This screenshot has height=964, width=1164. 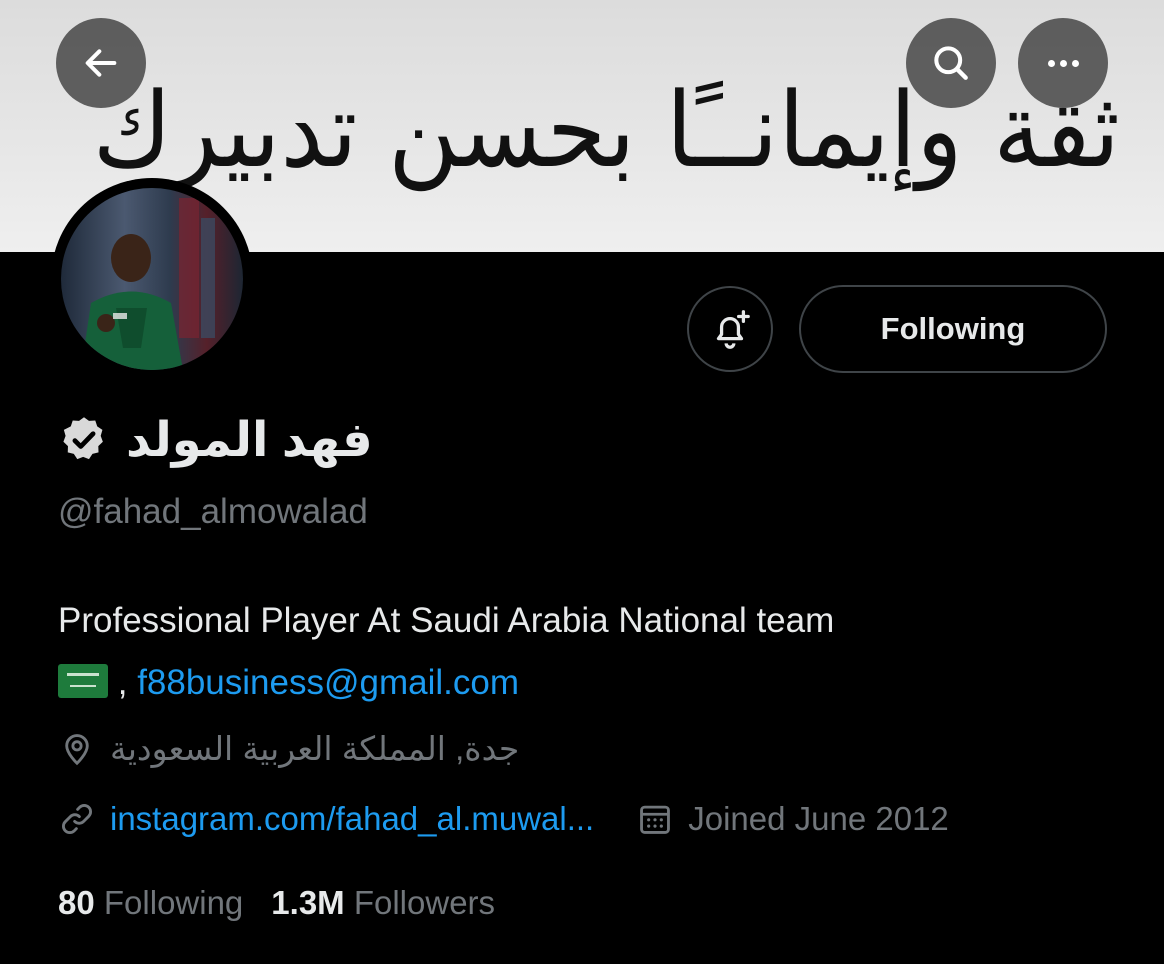 What do you see at coordinates (213, 511) in the screenshot?
I see `username-handle: @fahad_almowalad` at bounding box center [213, 511].